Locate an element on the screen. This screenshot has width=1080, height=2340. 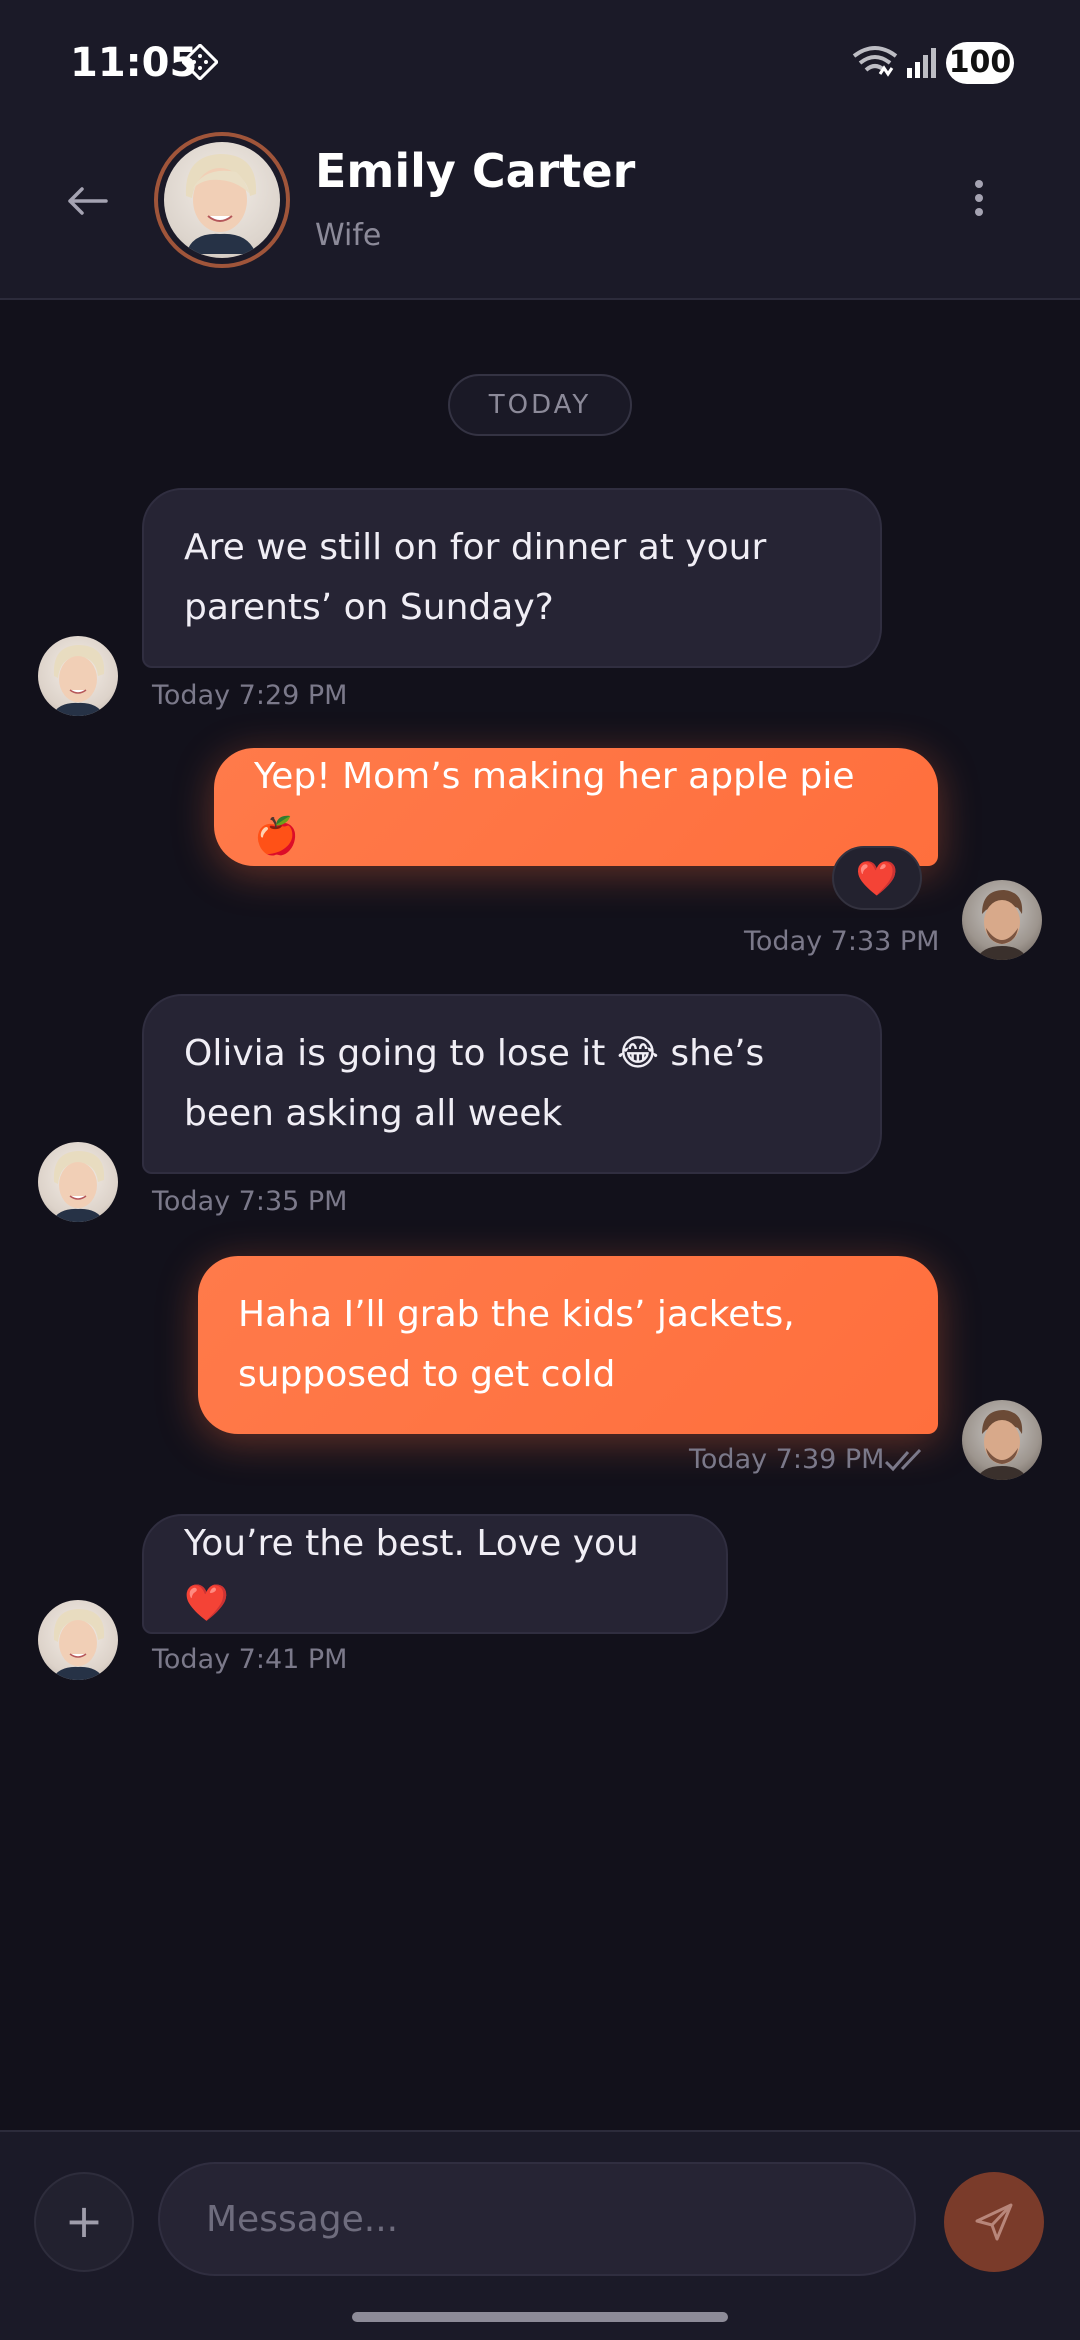
home-indicator is located at coordinates (540, 2317).